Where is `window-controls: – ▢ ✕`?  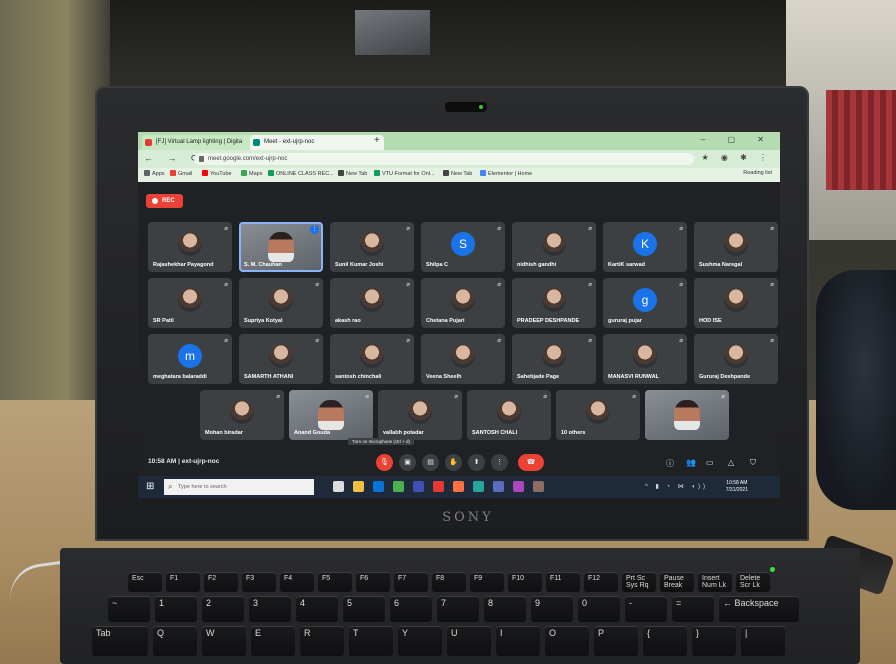 window-controls: – ▢ ✕ is located at coordinates (737, 139).